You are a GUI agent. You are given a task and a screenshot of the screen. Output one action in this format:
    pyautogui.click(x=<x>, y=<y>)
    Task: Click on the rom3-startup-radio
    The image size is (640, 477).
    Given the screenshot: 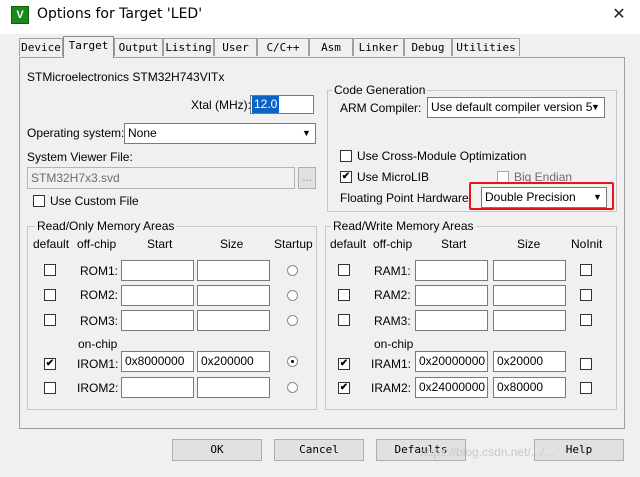 What is the action you would take?
    pyautogui.click(x=292, y=320)
    